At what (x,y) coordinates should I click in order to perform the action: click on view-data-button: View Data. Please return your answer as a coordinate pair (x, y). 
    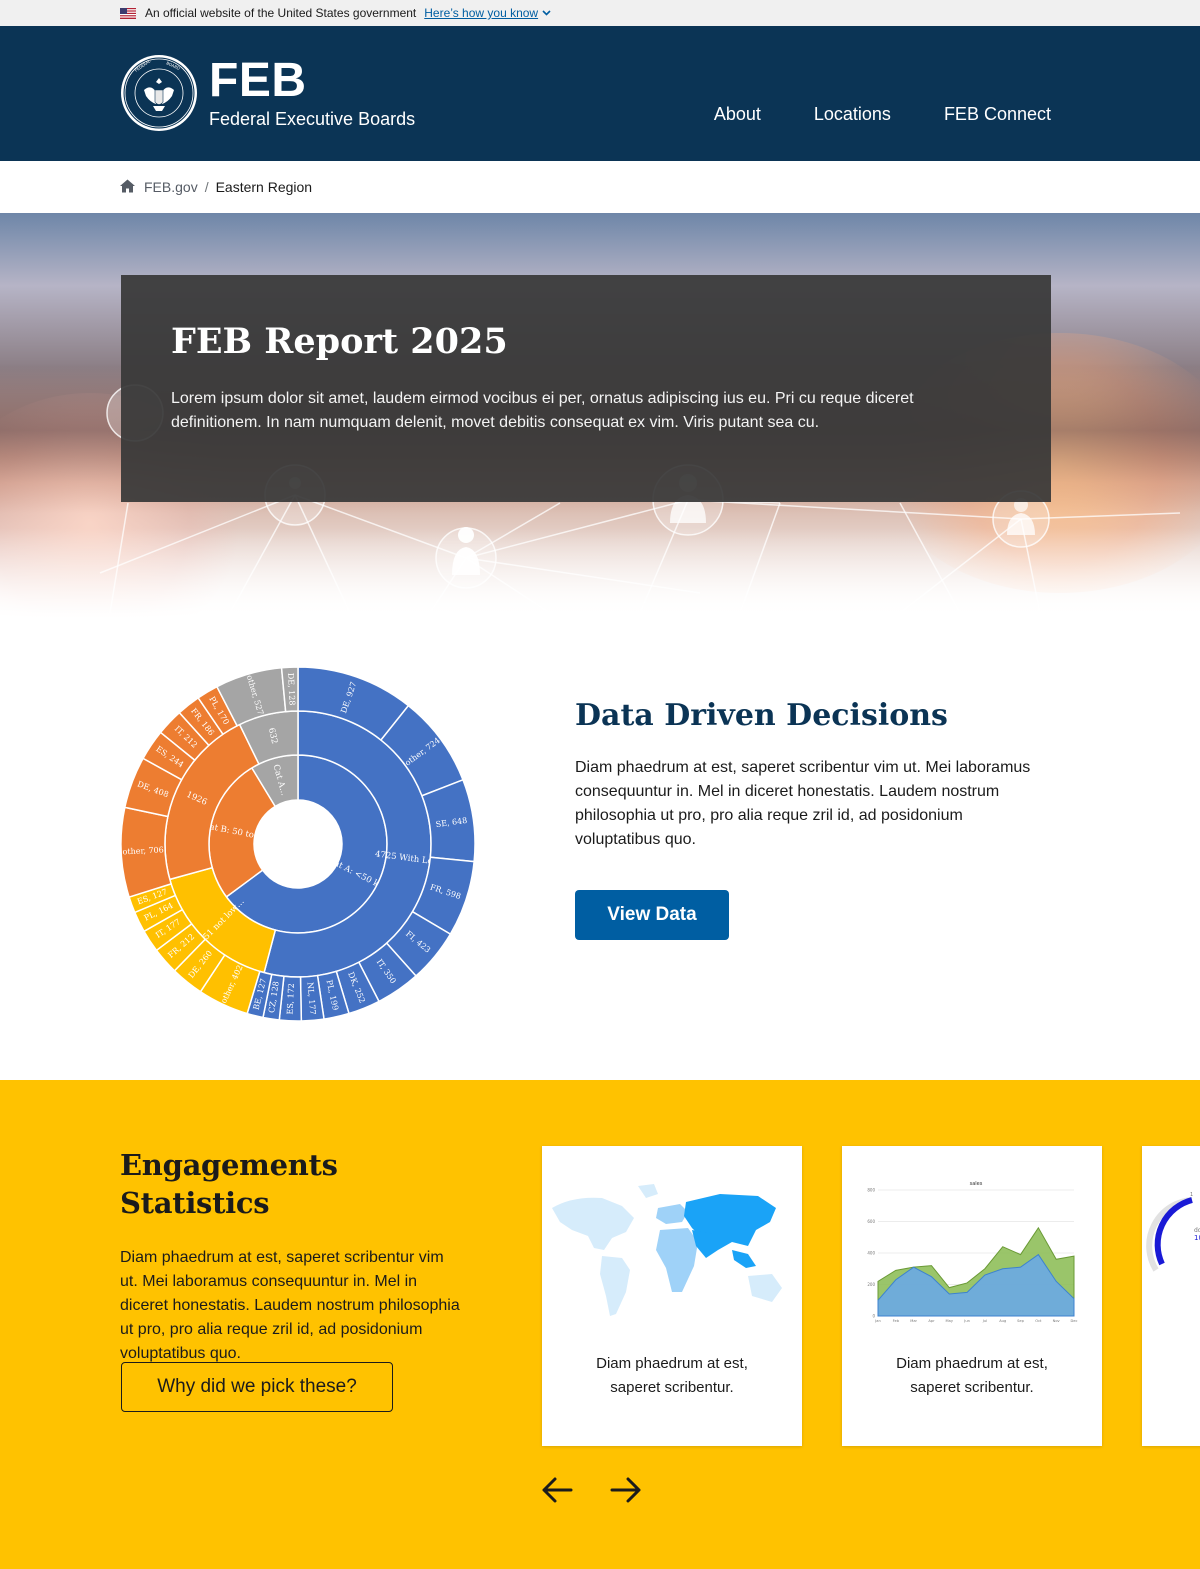
    Looking at the image, I should click on (652, 915).